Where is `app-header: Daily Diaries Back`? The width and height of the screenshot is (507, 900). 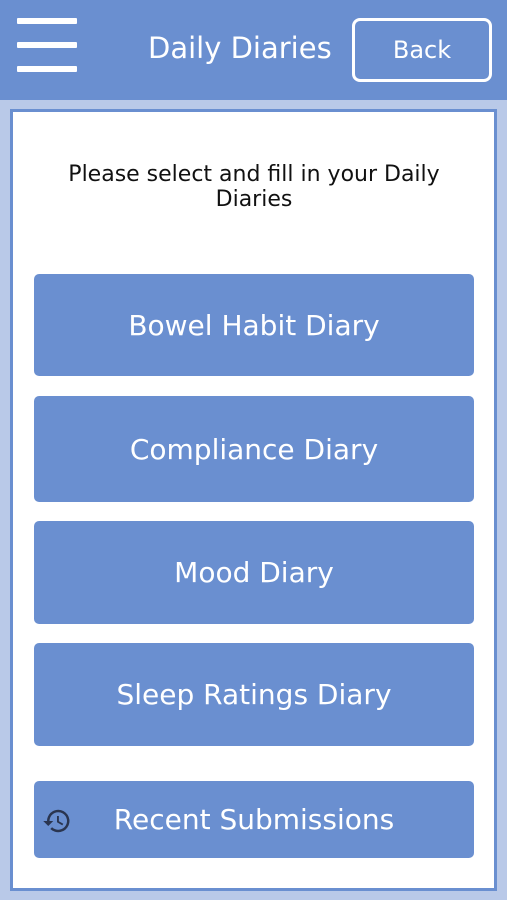
app-header: Daily Diaries Back is located at coordinates (253, 50).